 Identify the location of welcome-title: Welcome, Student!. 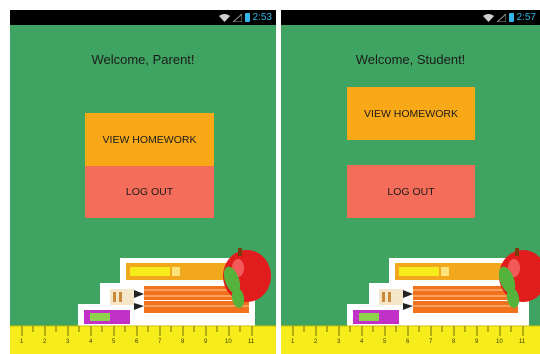
(410, 59).